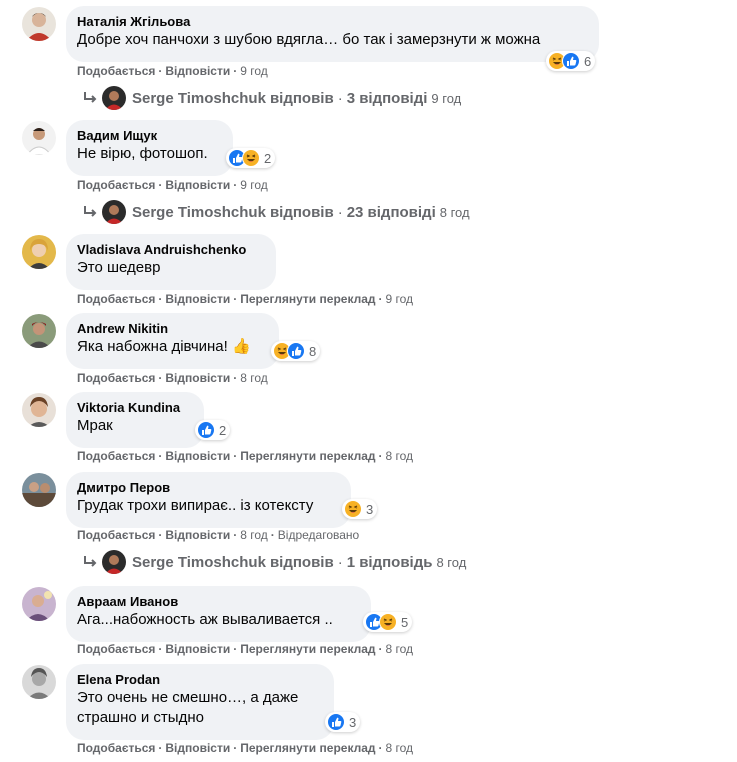 This screenshot has height=762, width=737. Describe the element at coordinates (119, 267) in the screenshot. I see `comment-text: Это шедевр` at that location.